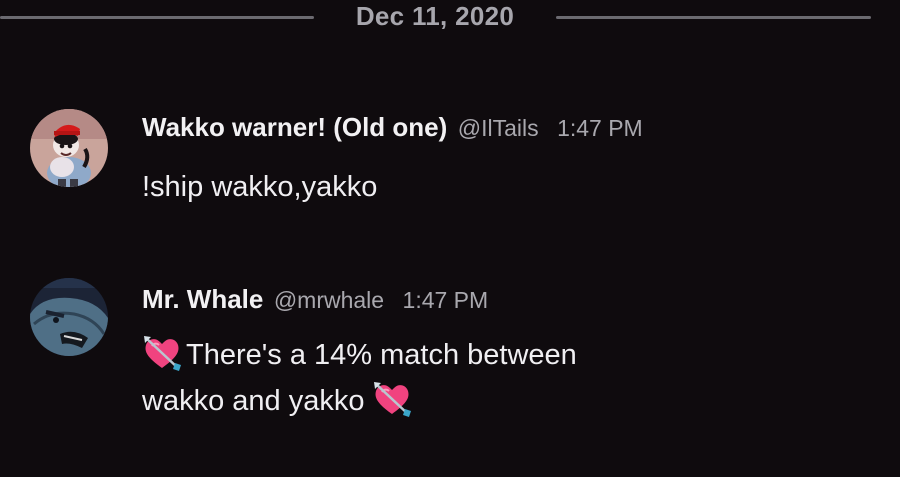  I want to click on message-line-2: wakko and yakko, so click(492, 401).